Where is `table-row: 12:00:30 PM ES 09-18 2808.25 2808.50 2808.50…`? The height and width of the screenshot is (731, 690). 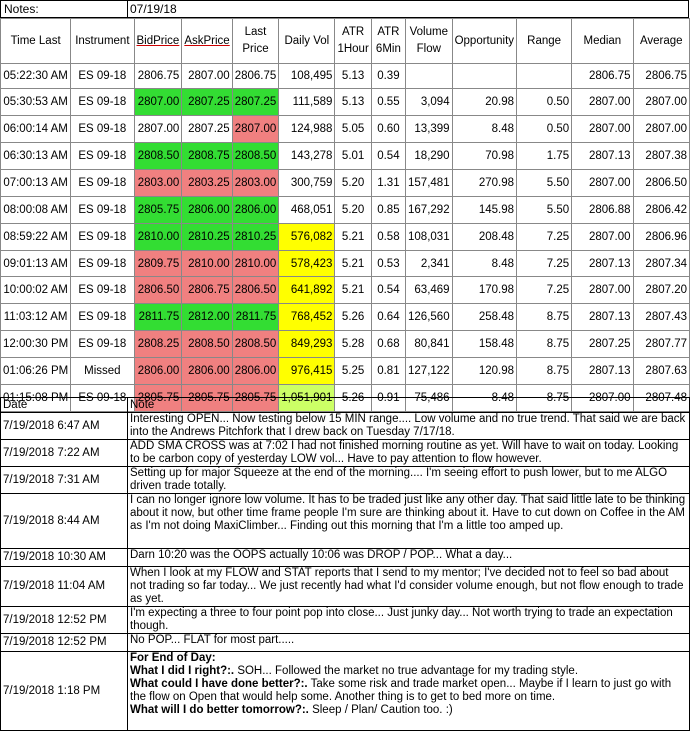
table-row: 12:00:30 PM ES 09-18 2808.25 2808.50 2808.50… is located at coordinates (345, 344).